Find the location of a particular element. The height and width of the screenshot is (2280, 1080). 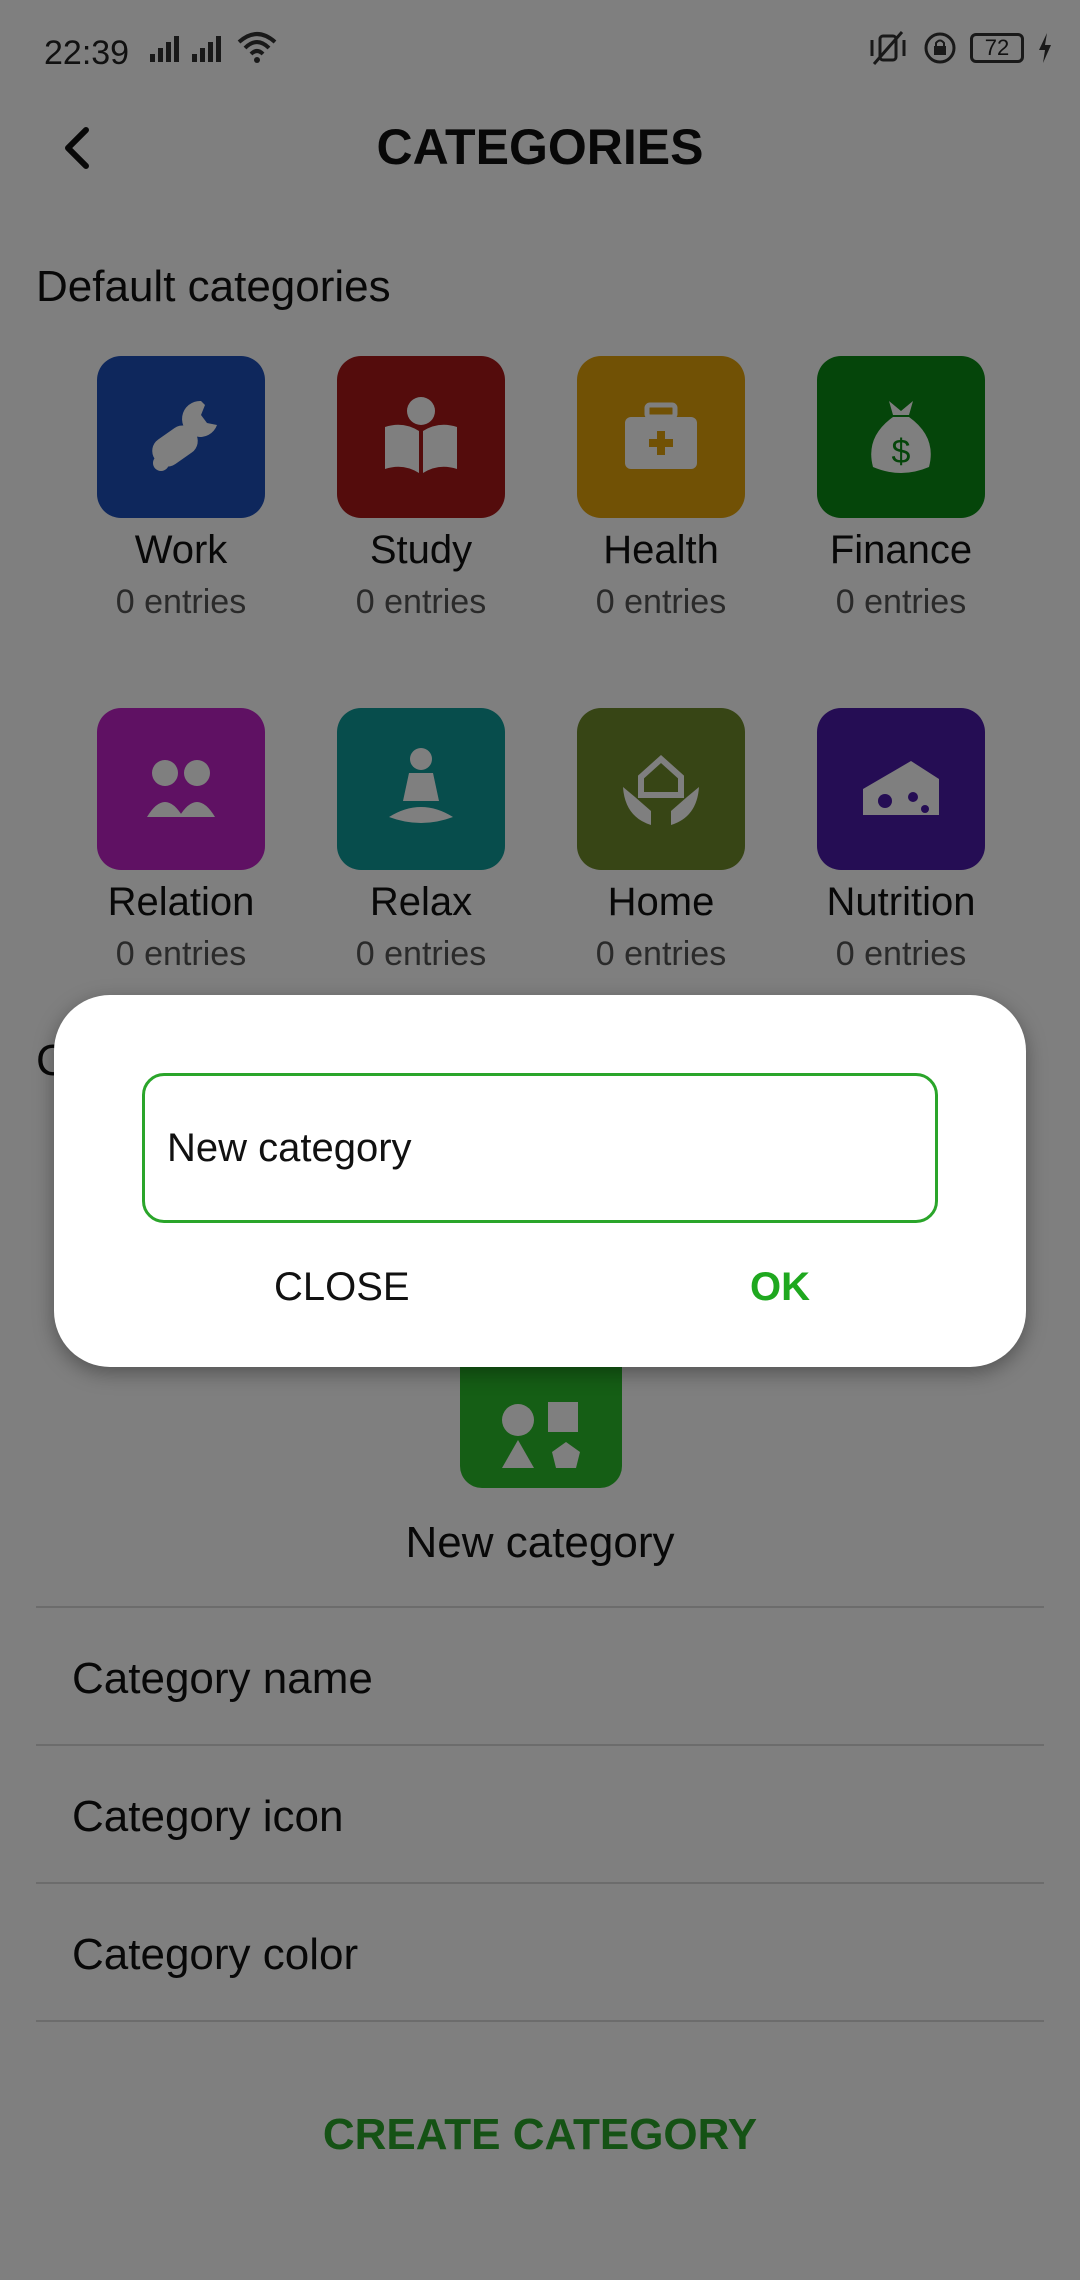

ok-button: OK is located at coordinates (780, 1287).